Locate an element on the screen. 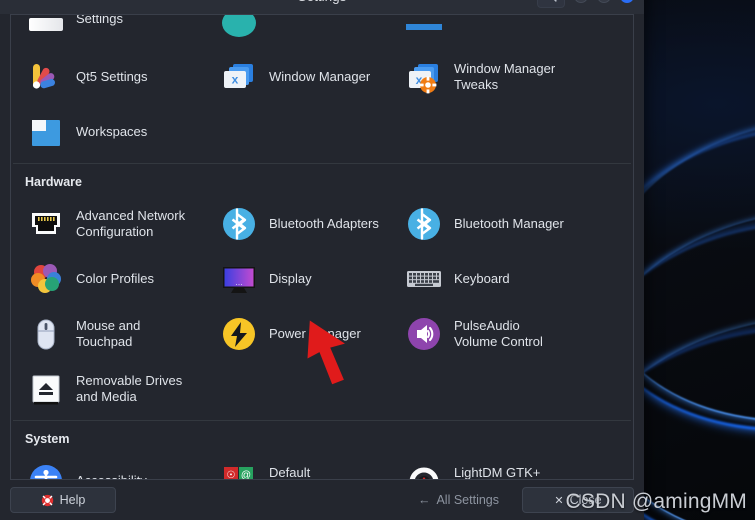 The height and width of the screenshot is (520, 755). speaker-icon is located at coordinates (424, 334).